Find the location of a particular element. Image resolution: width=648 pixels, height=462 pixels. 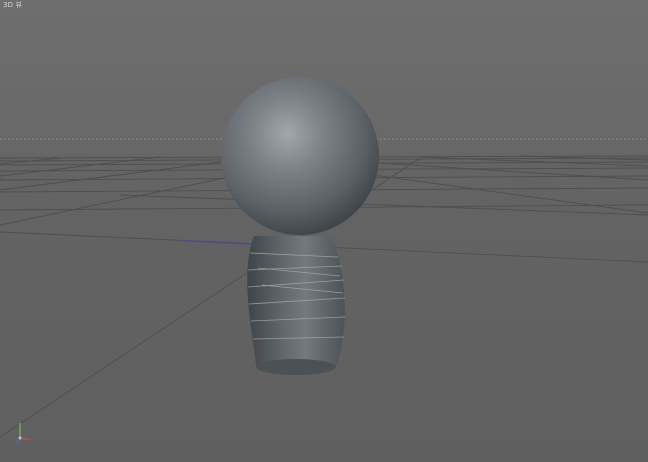

x-axis is located at coordinates (25, 439).